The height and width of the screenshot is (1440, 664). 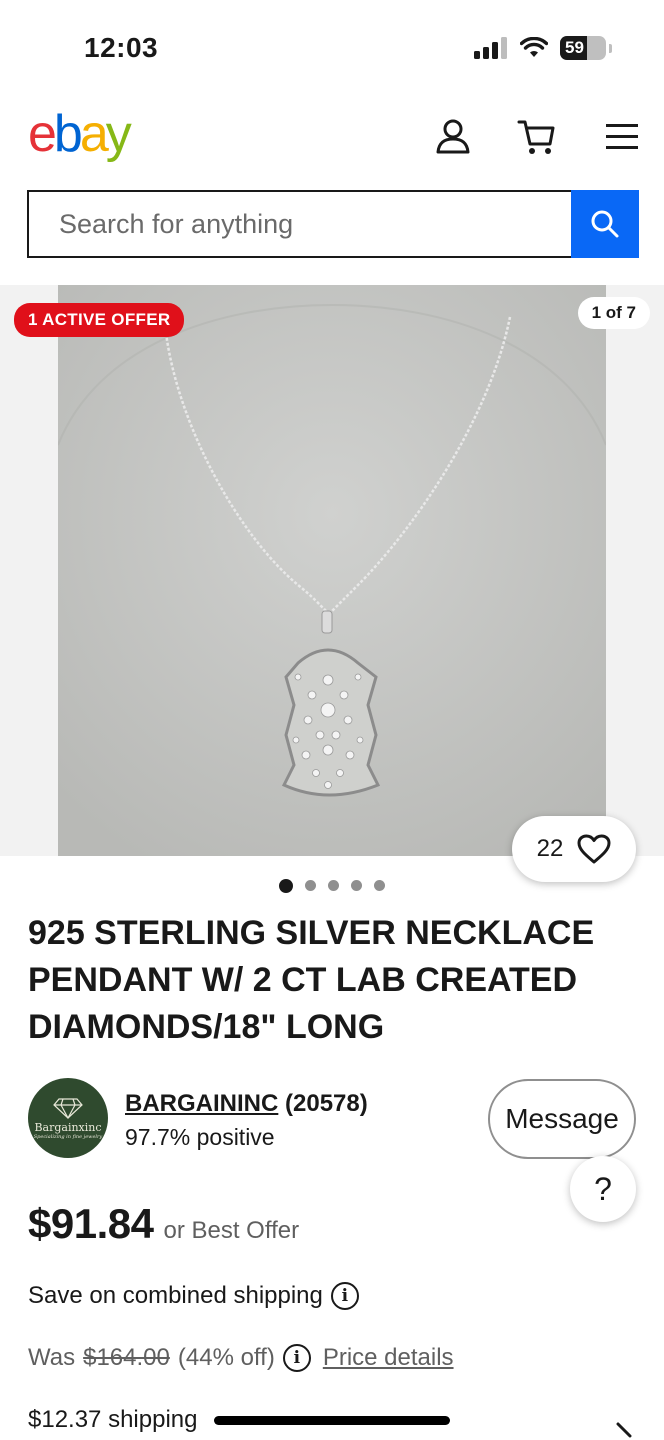 What do you see at coordinates (613, 313) in the screenshot?
I see `image-counter: 1 of 7` at bounding box center [613, 313].